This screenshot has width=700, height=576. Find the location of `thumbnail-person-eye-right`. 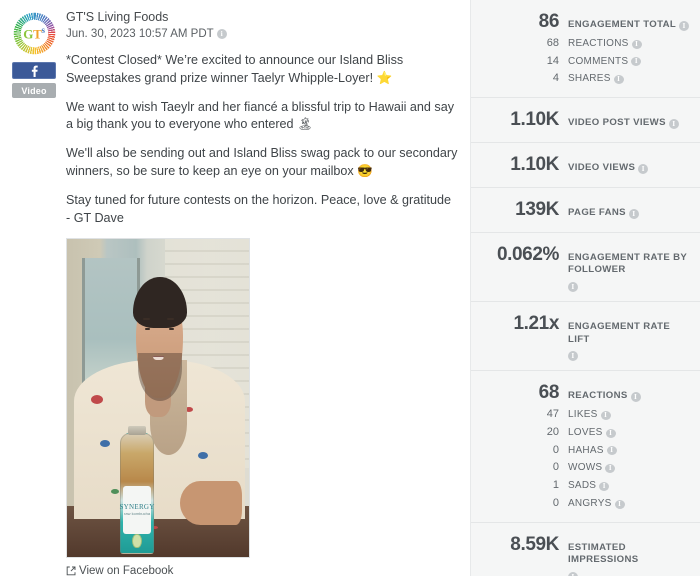

thumbnail-person-eye-right is located at coordinates (171, 328).